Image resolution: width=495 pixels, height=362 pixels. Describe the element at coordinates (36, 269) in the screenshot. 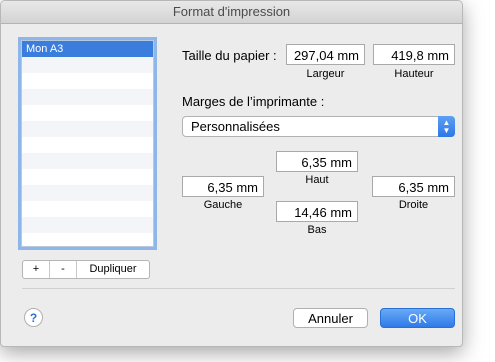

I see `add-button: +` at that location.